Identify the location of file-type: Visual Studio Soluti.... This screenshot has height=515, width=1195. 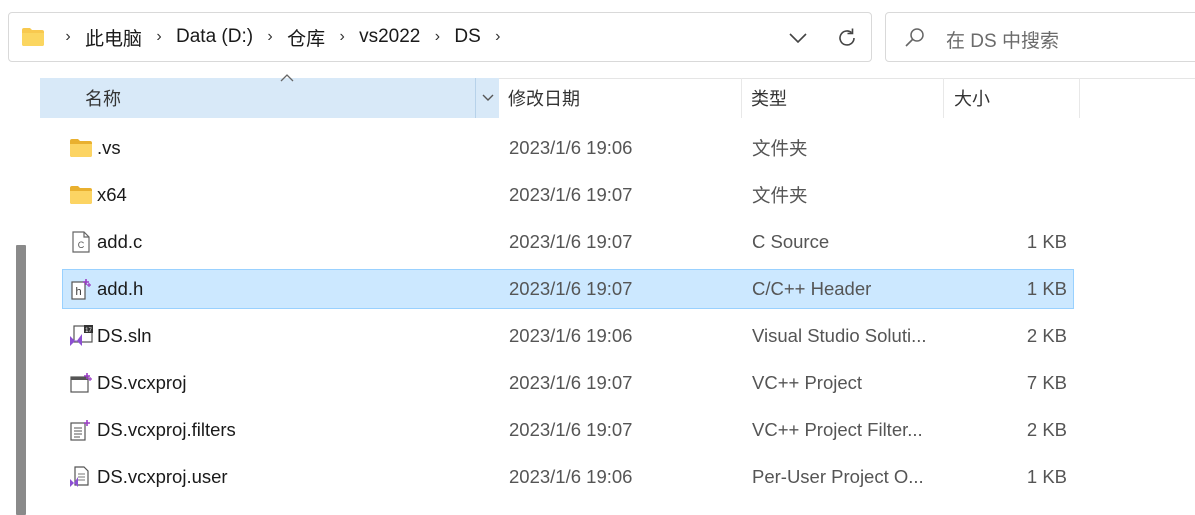
(839, 335).